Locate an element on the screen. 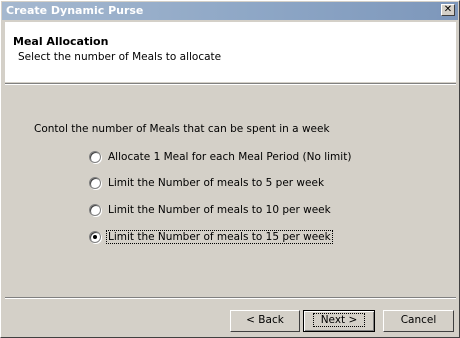 Image resolution: width=460 pixels, height=338 pixels. header-divider is located at coordinates (230, 84).